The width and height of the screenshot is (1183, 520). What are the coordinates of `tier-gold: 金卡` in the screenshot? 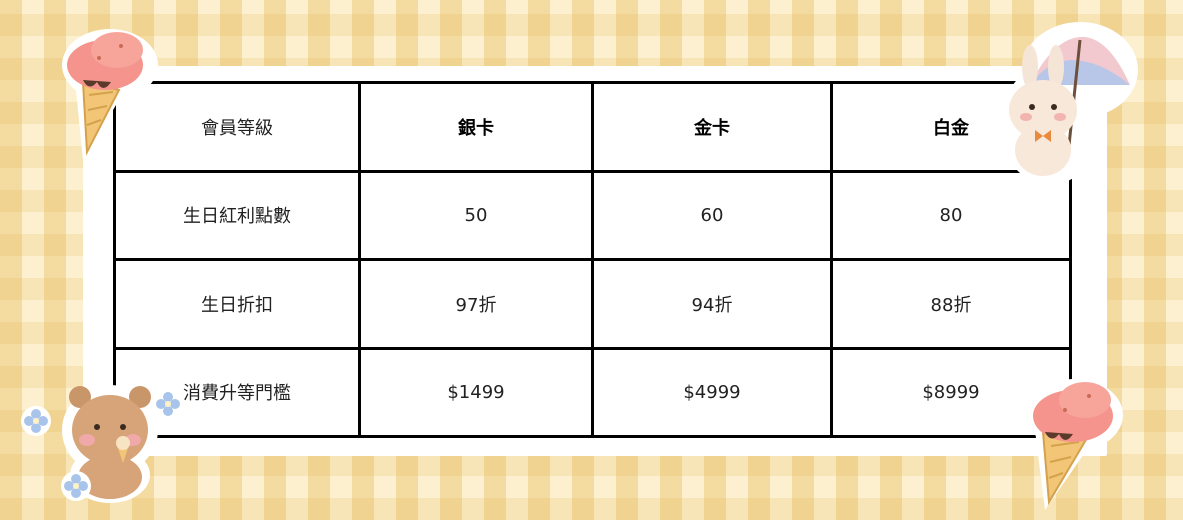 It's located at (712, 127).